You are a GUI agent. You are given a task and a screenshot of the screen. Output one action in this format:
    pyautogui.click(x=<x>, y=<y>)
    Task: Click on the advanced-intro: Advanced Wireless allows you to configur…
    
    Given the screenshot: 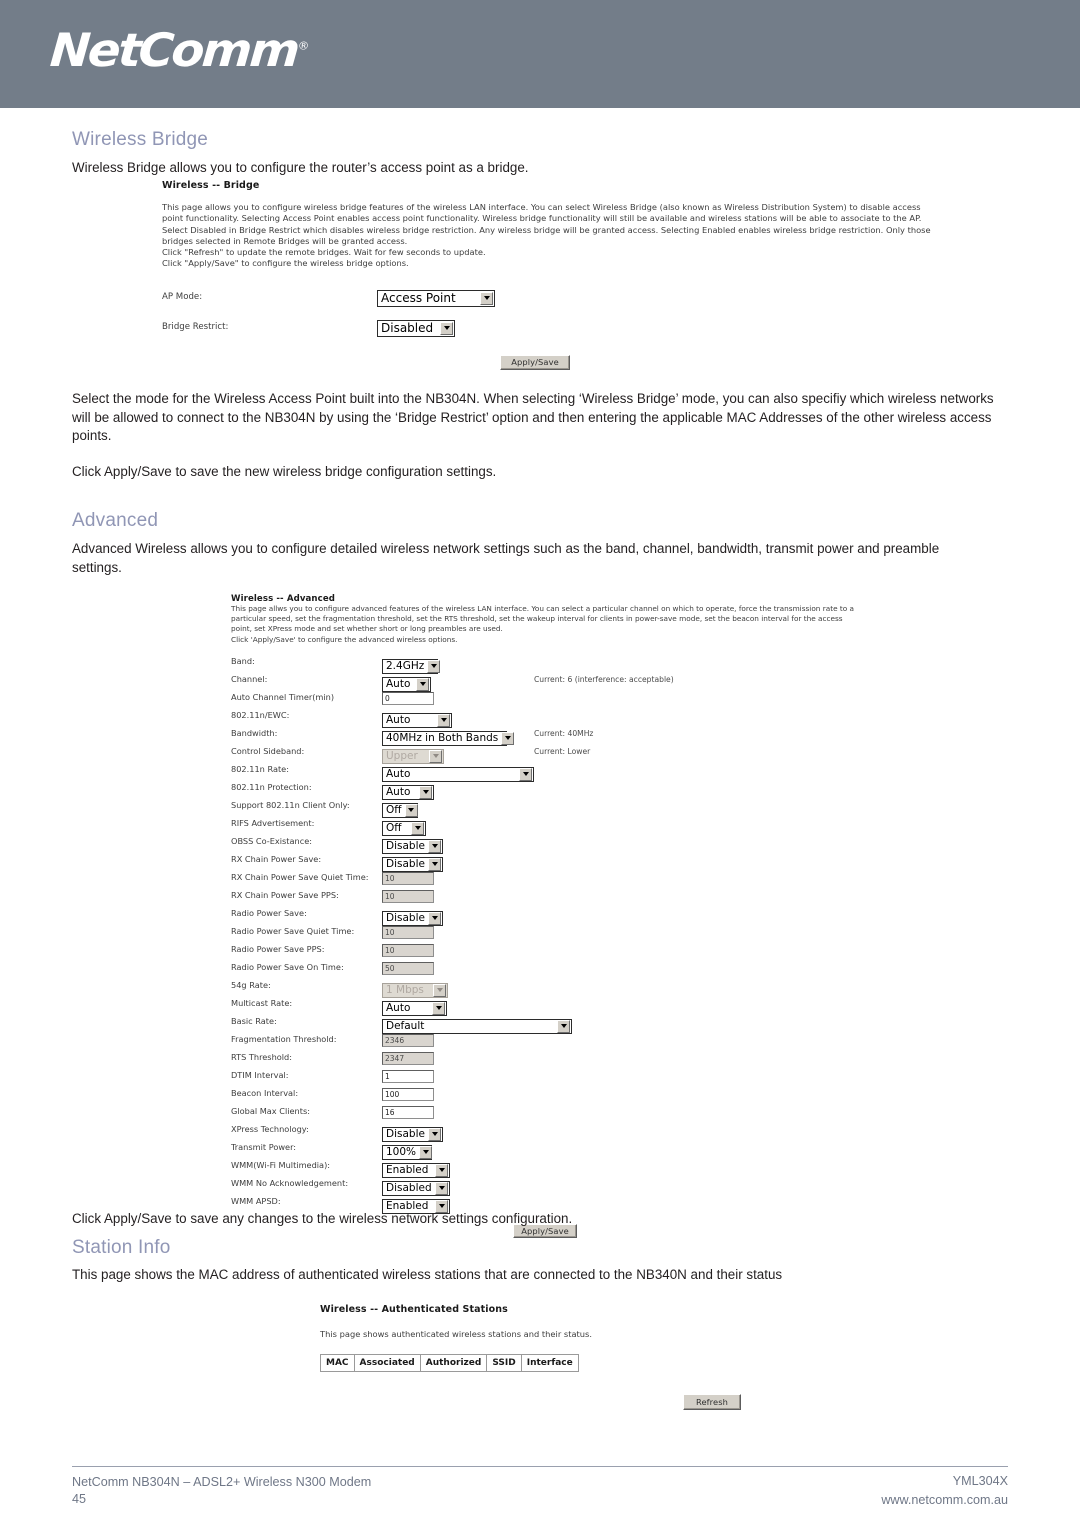 What is the action you would take?
    pyautogui.click(x=506, y=558)
    